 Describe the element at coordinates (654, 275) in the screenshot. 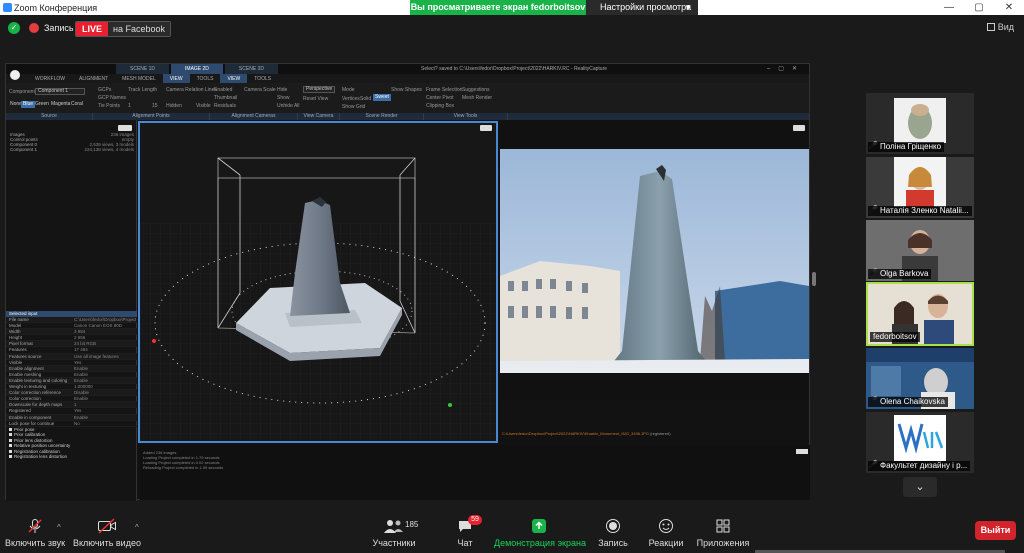

I see `monument-photo` at that location.